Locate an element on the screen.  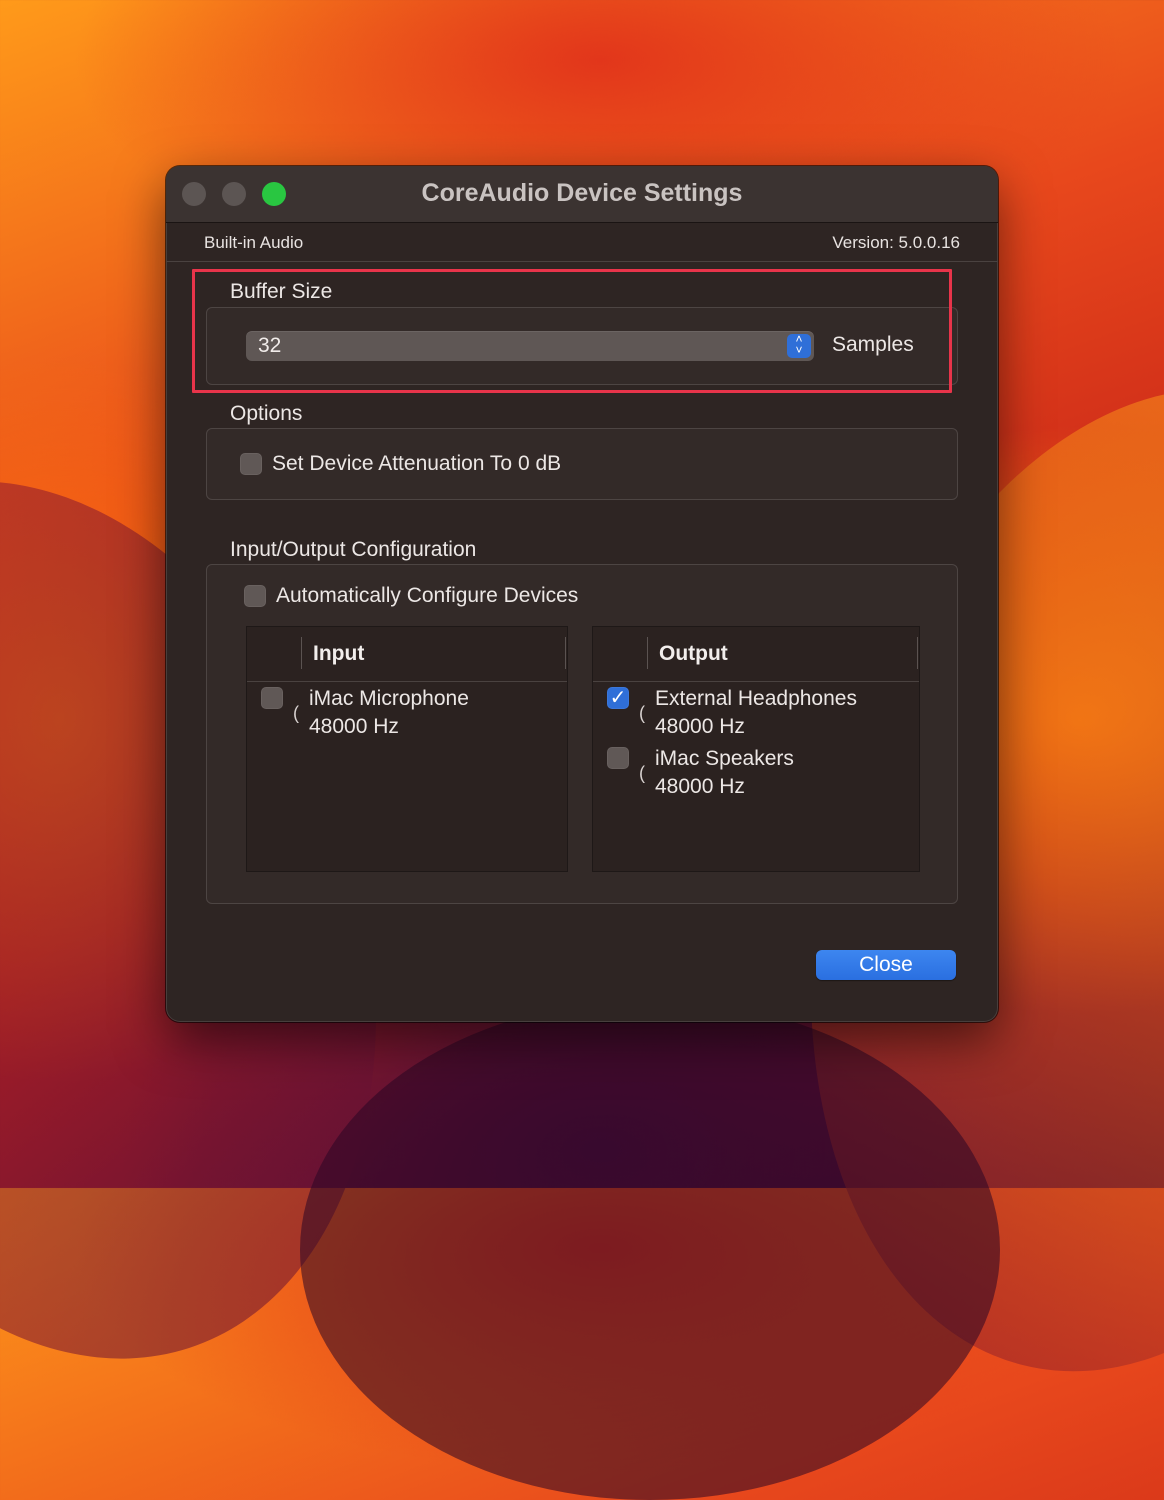
output-device-checkbox-checked: ✓ is located at coordinates (618, 698).